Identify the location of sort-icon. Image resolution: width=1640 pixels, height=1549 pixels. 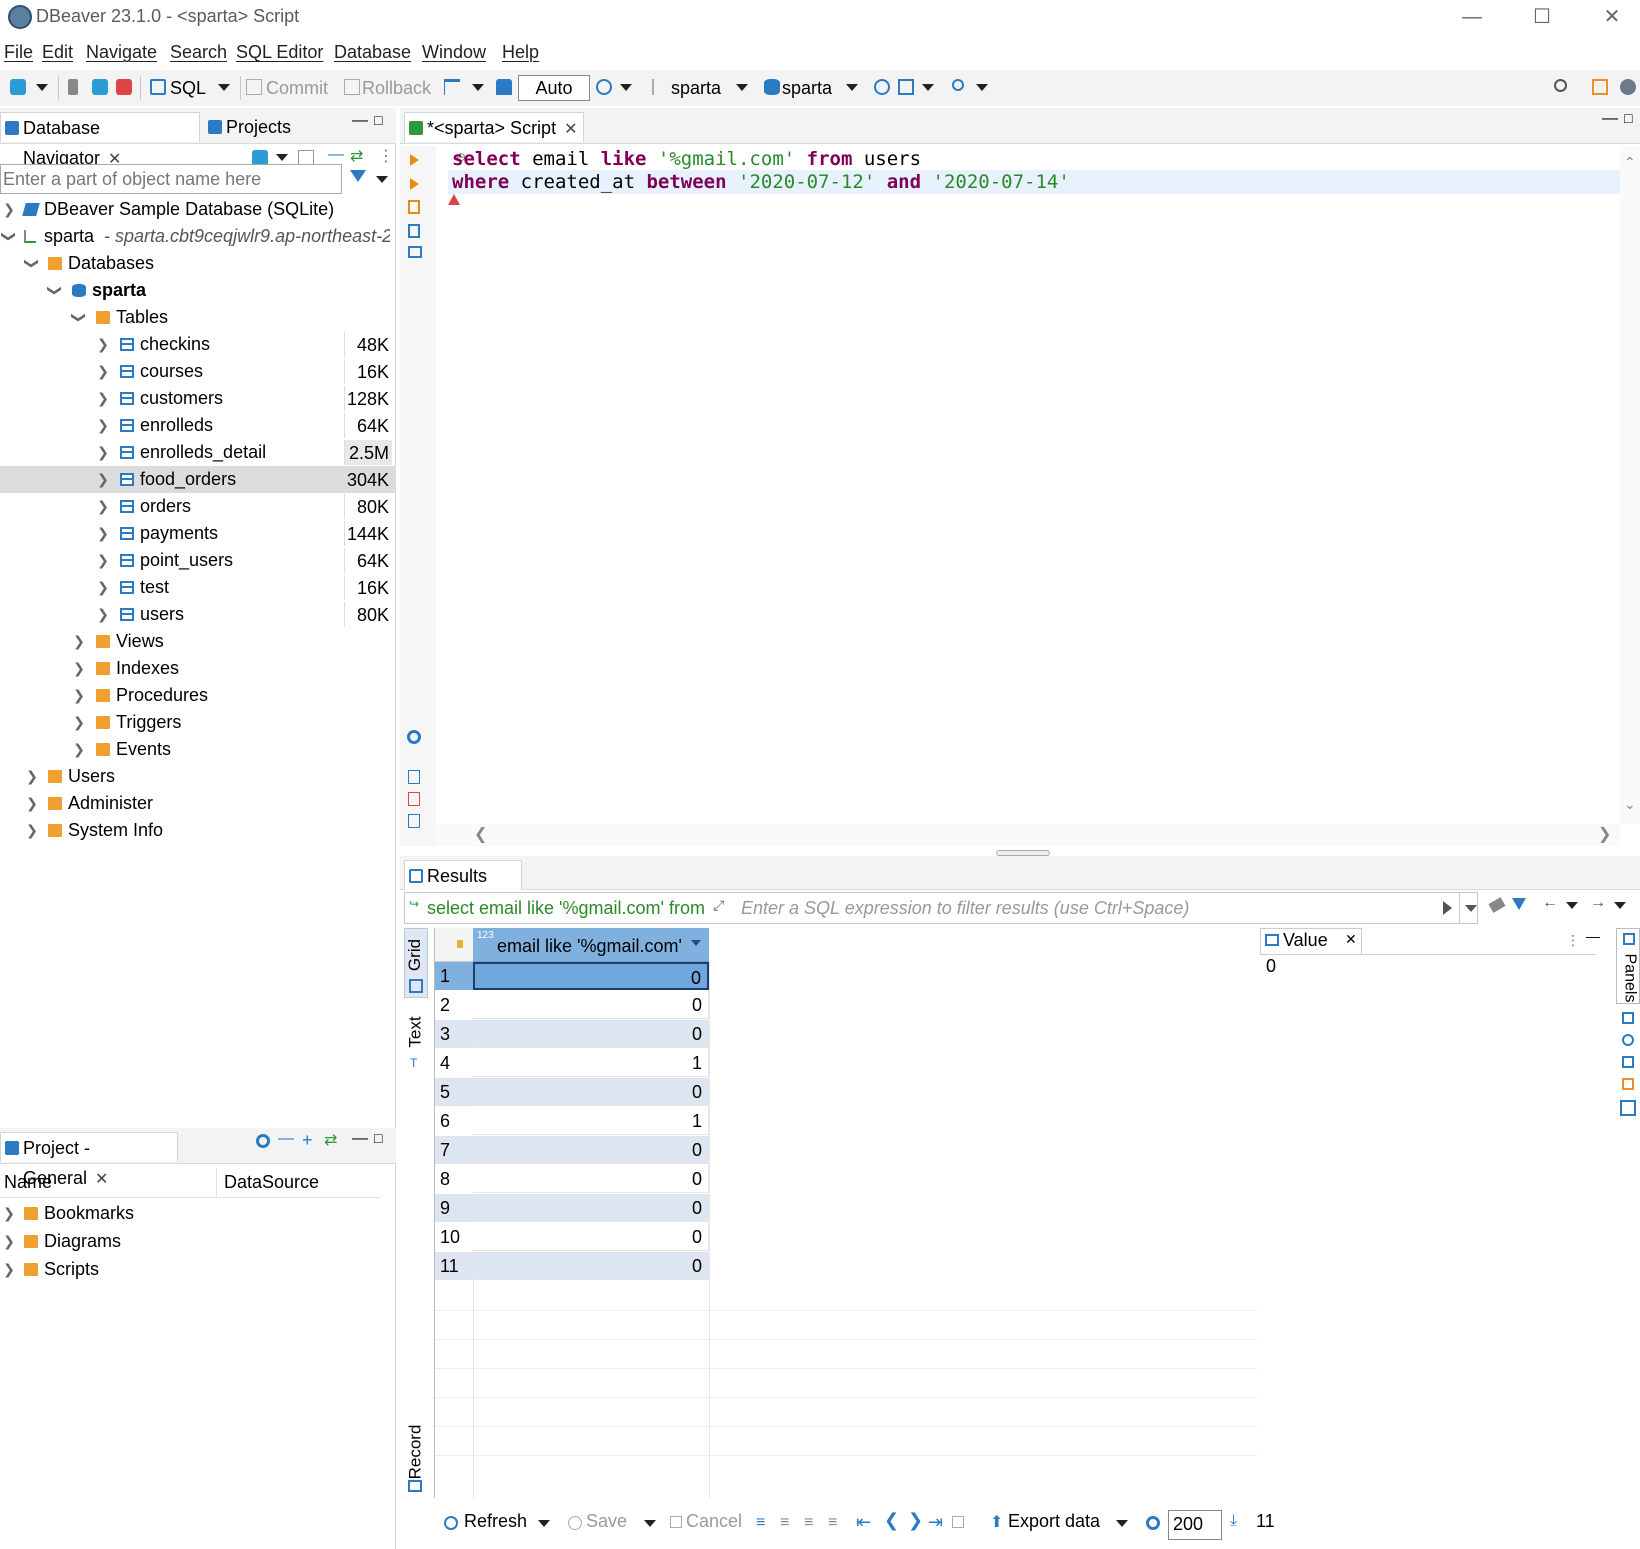
(696, 943).